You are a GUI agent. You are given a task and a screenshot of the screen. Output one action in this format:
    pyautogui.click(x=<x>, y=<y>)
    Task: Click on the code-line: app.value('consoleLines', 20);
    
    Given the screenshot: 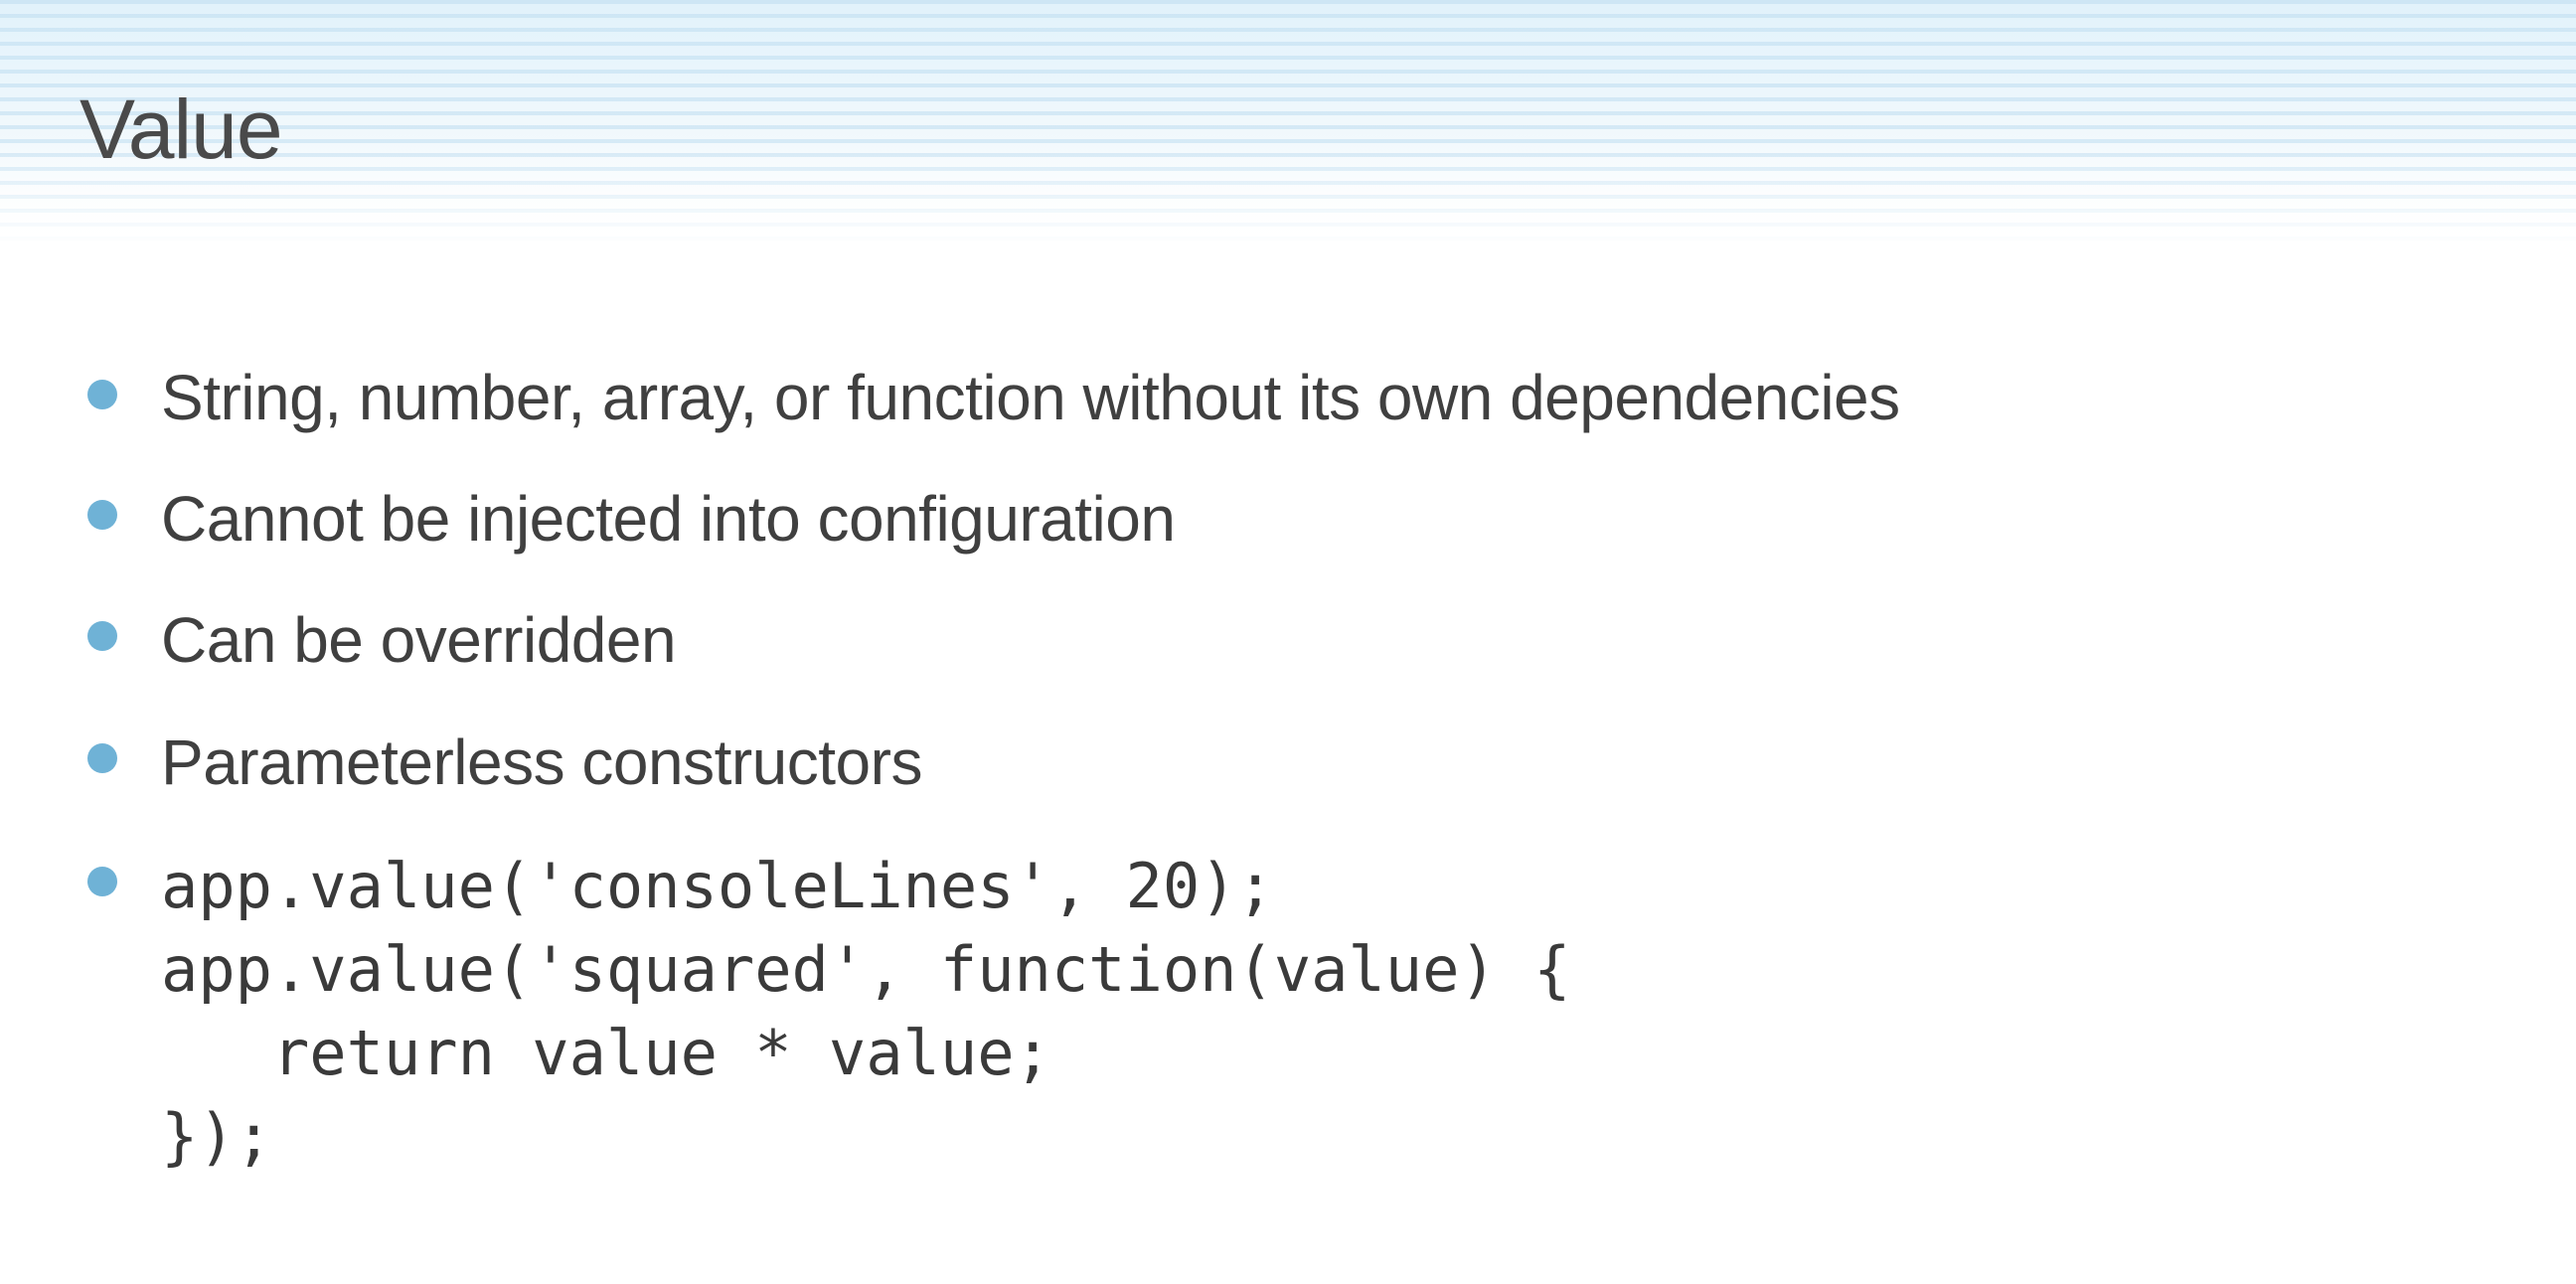 What is the action you would take?
    pyautogui.click(x=717, y=886)
    